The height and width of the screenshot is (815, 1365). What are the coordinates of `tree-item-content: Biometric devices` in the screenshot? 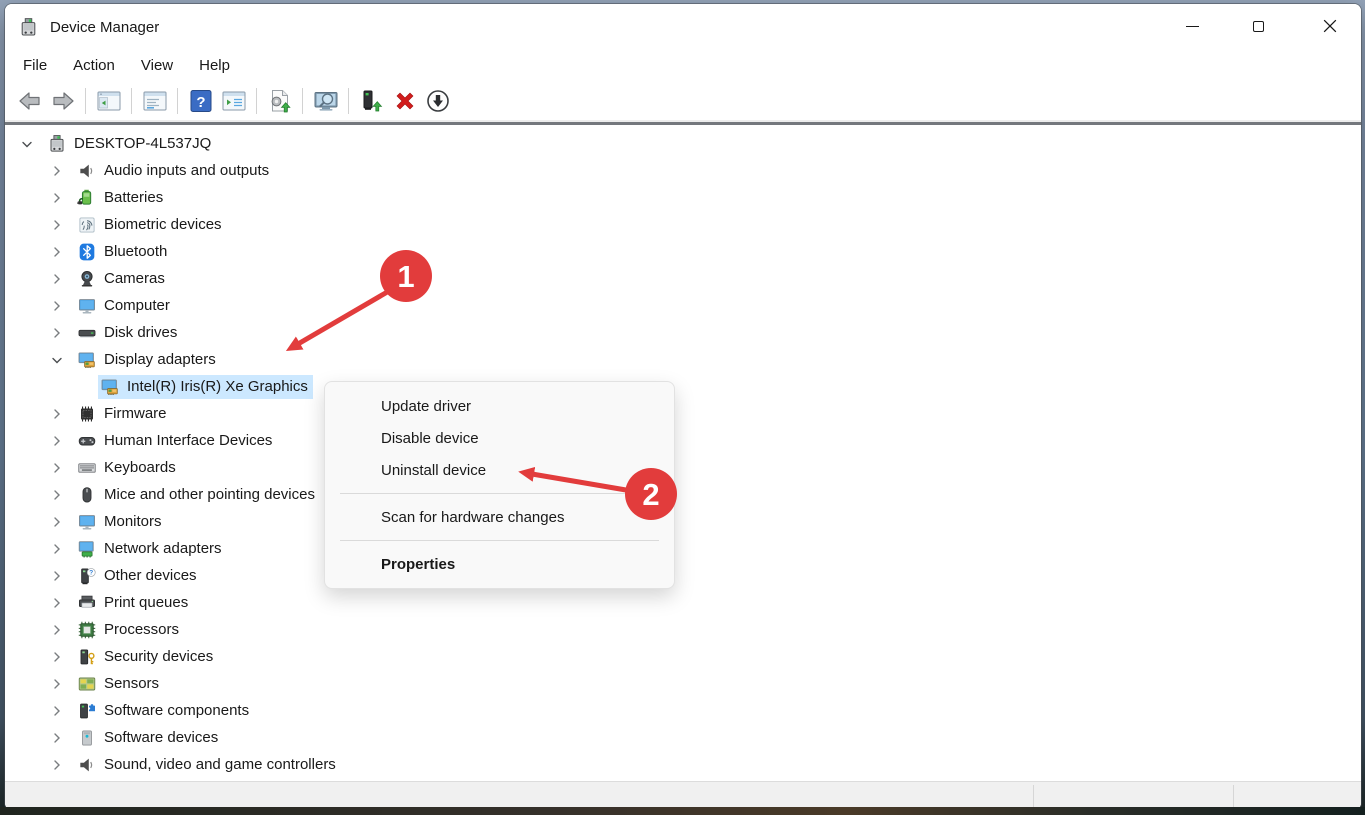 It's located at (151, 225).